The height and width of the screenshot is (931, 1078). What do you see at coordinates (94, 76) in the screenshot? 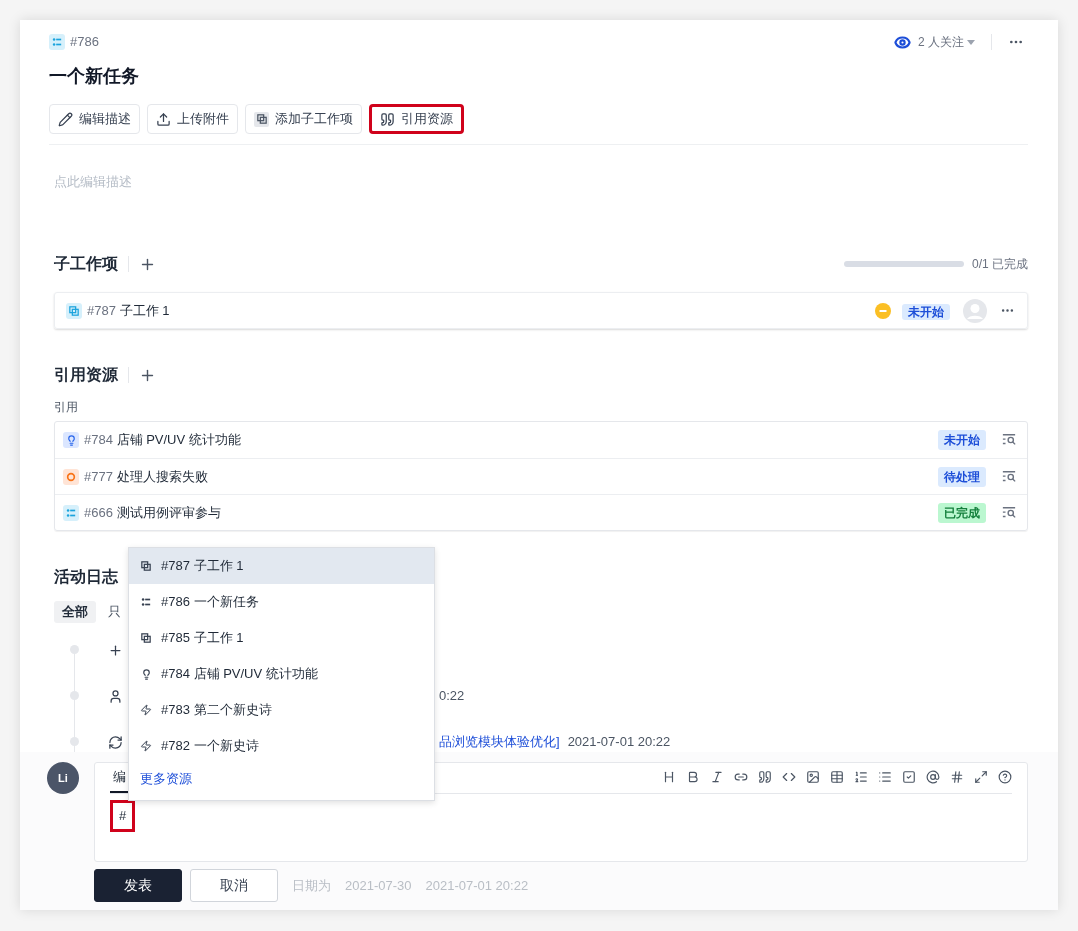
I see `task-title: 一个新任务` at bounding box center [94, 76].